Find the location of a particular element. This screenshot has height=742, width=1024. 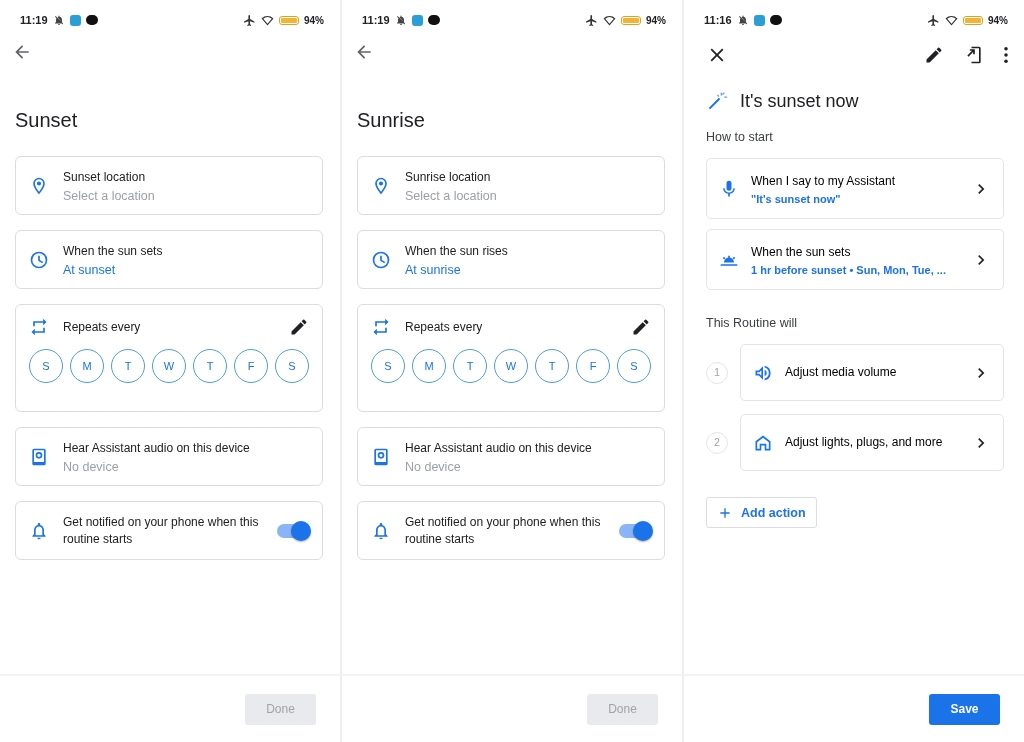

magic-wand-icon is located at coordinates (717, 101).